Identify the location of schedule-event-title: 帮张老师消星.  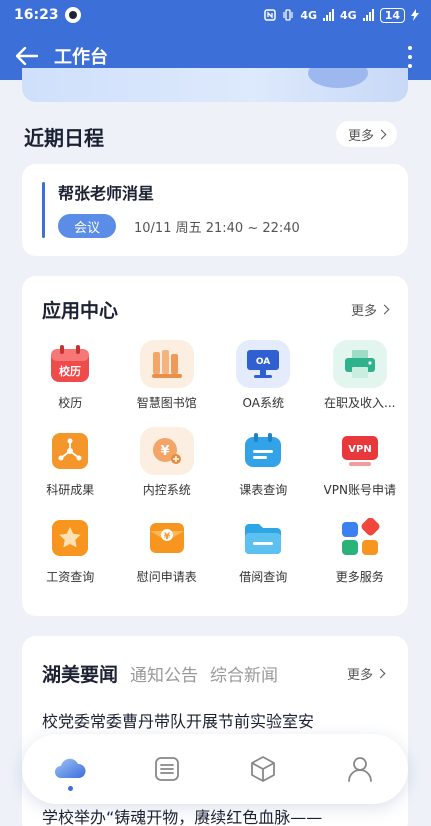
(106, 193).